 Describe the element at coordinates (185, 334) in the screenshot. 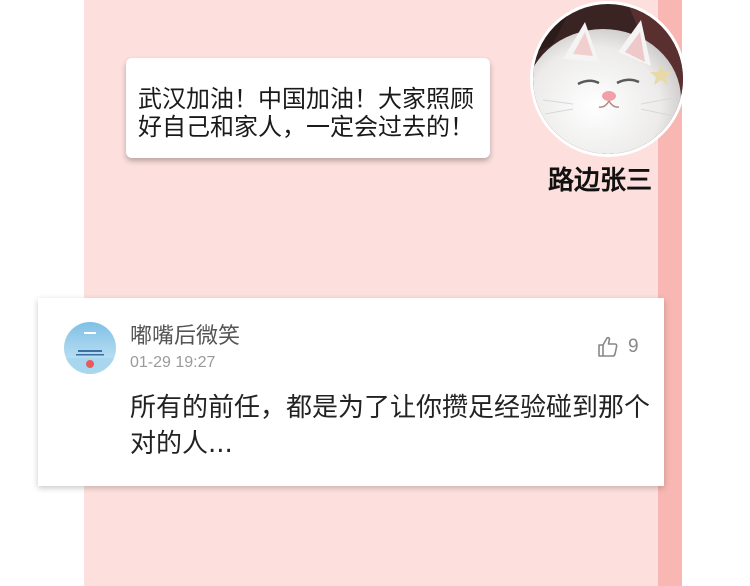

I see `comment-username: 嘟嘴后微笑` at that location.